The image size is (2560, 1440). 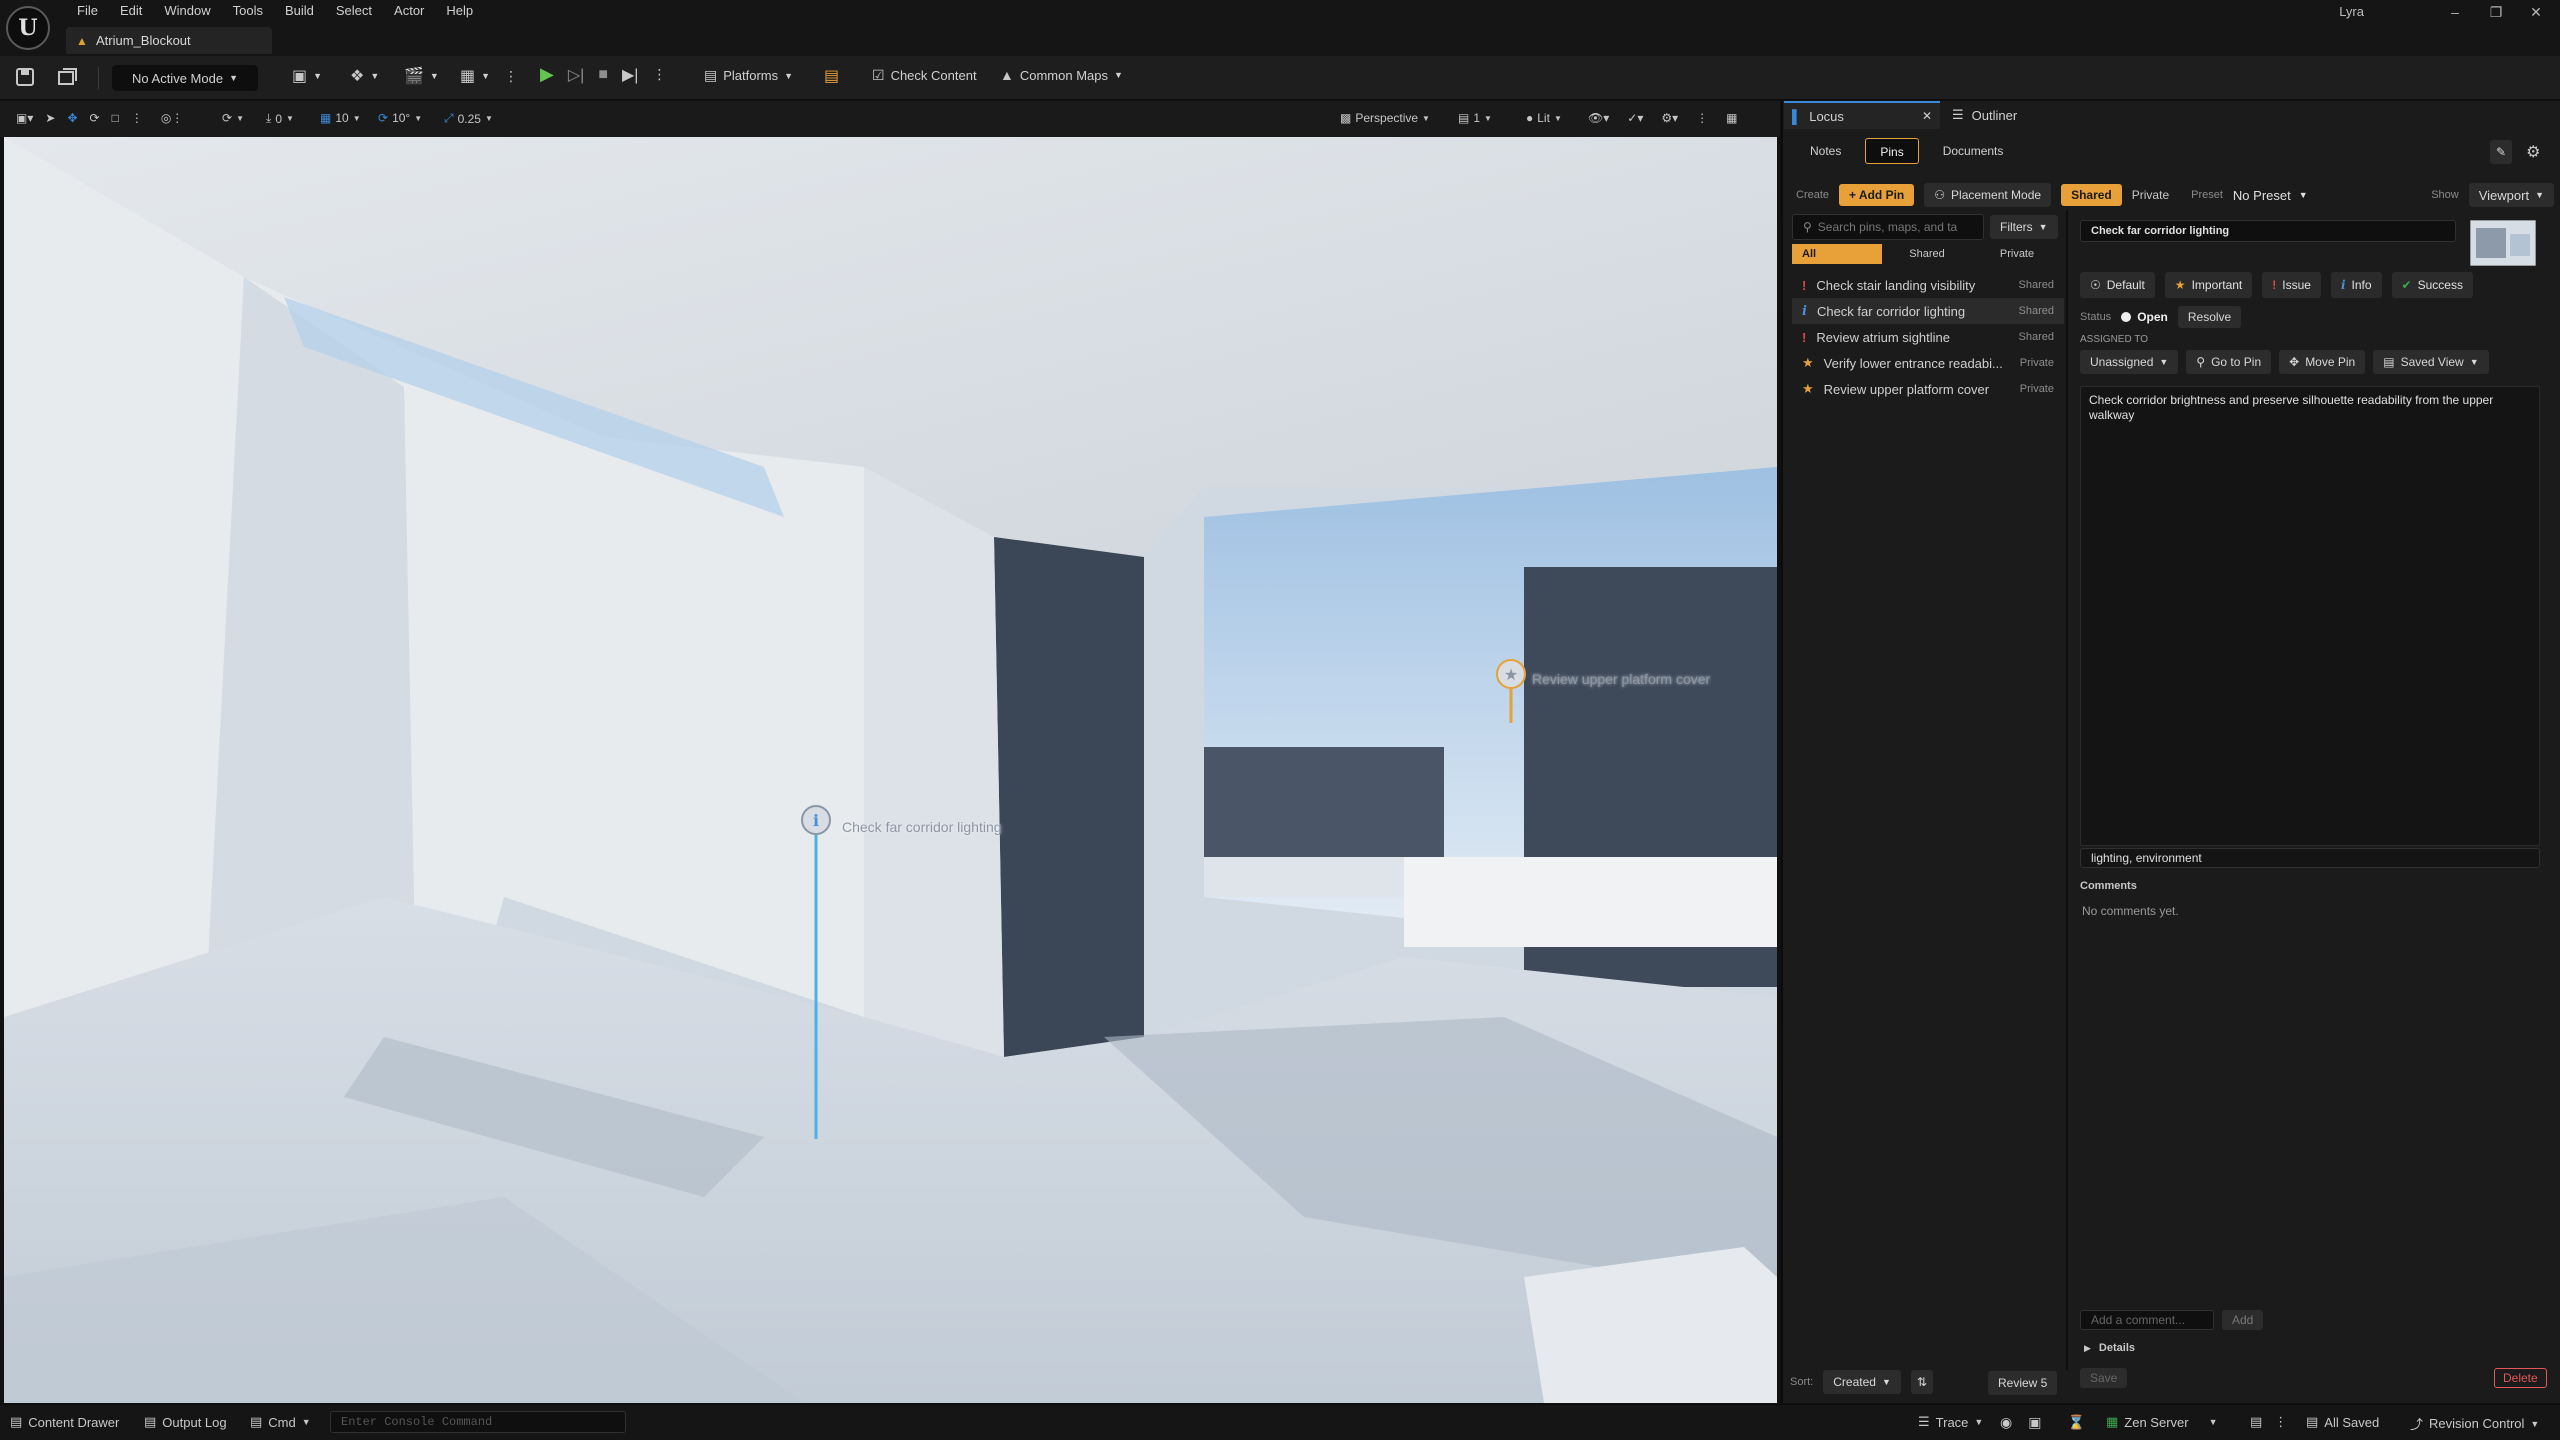 What do you see at coordinates (2023, 1383) in the screenshot?
I see `review-button: Review 5` at bounding box center [2023, 1383].